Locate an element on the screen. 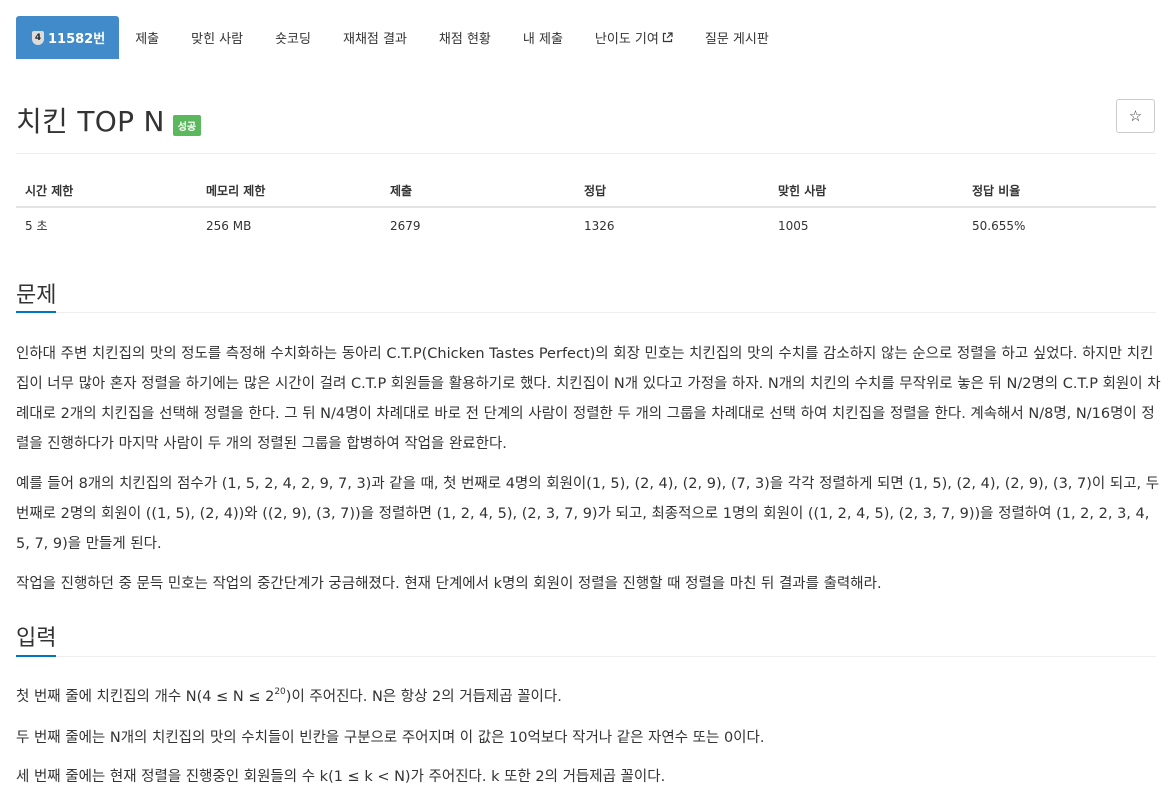 Image resolution: width=1171 pixels, height=806 pixels. external-link-icon is located at coordinates (667, 37).